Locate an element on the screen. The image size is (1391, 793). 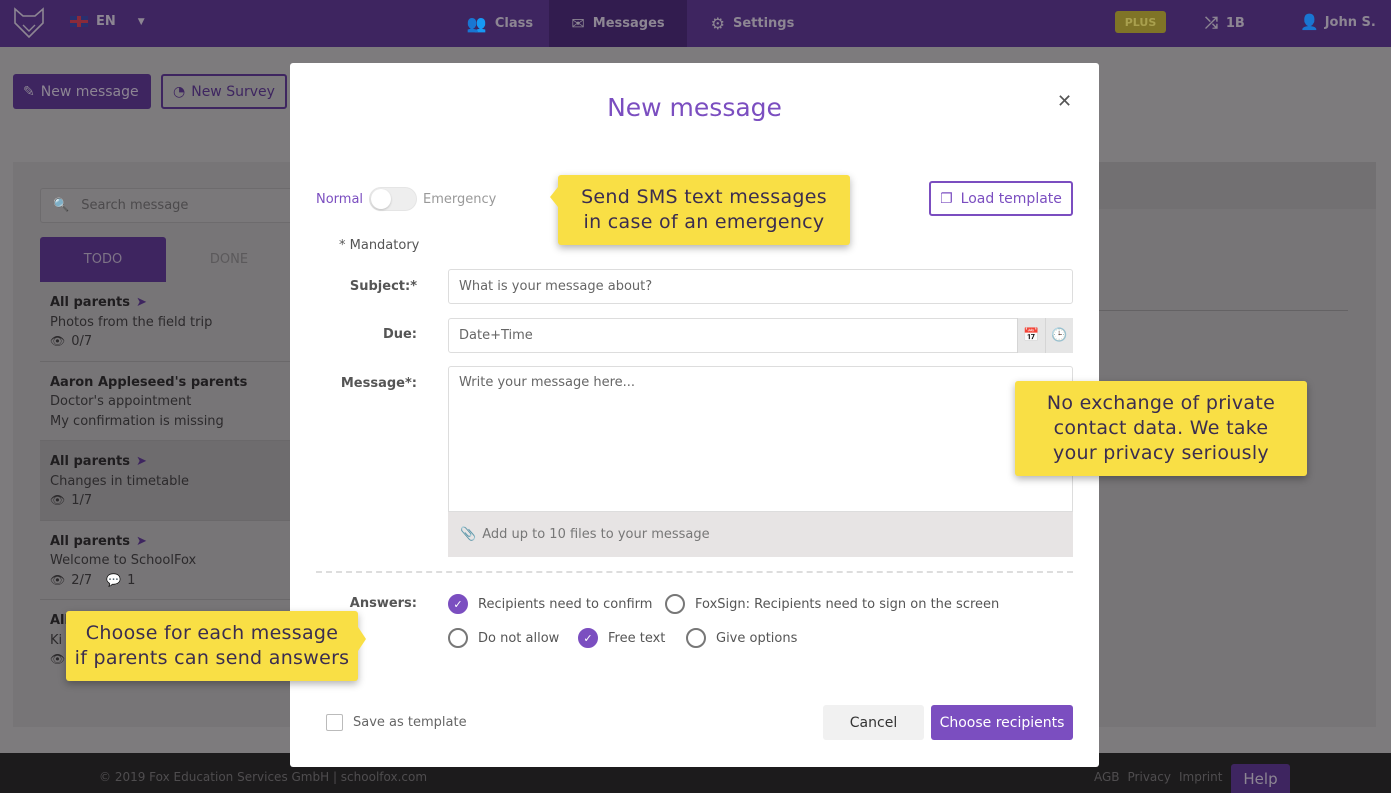
due-input is located at coordinates (760, 335).